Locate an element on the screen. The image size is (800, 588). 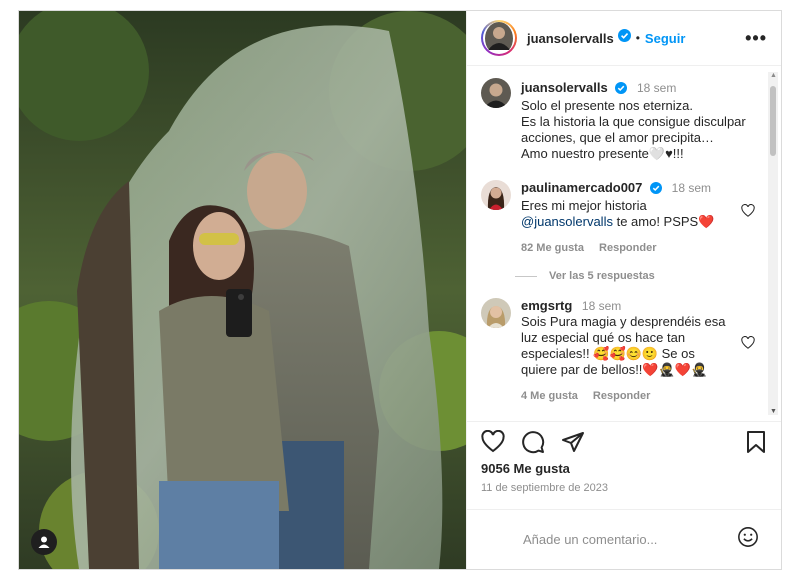
caption-line: Solo el presente nos eterniza. is located at coordinates (607, 105).